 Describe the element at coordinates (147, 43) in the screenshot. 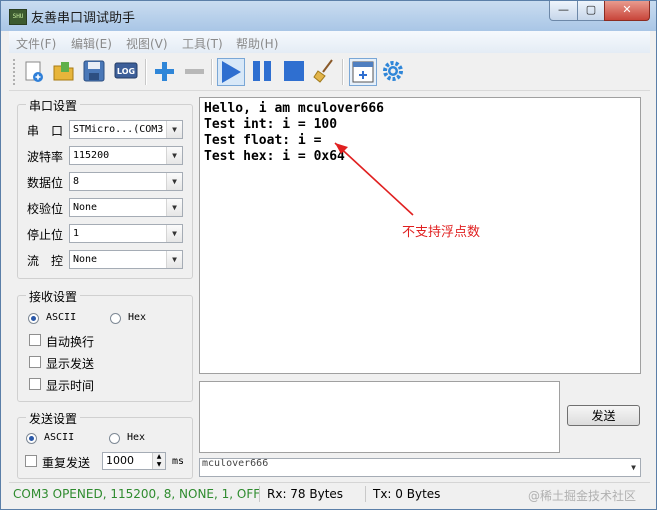

I see `menu-view: 视图(V)` at that location.